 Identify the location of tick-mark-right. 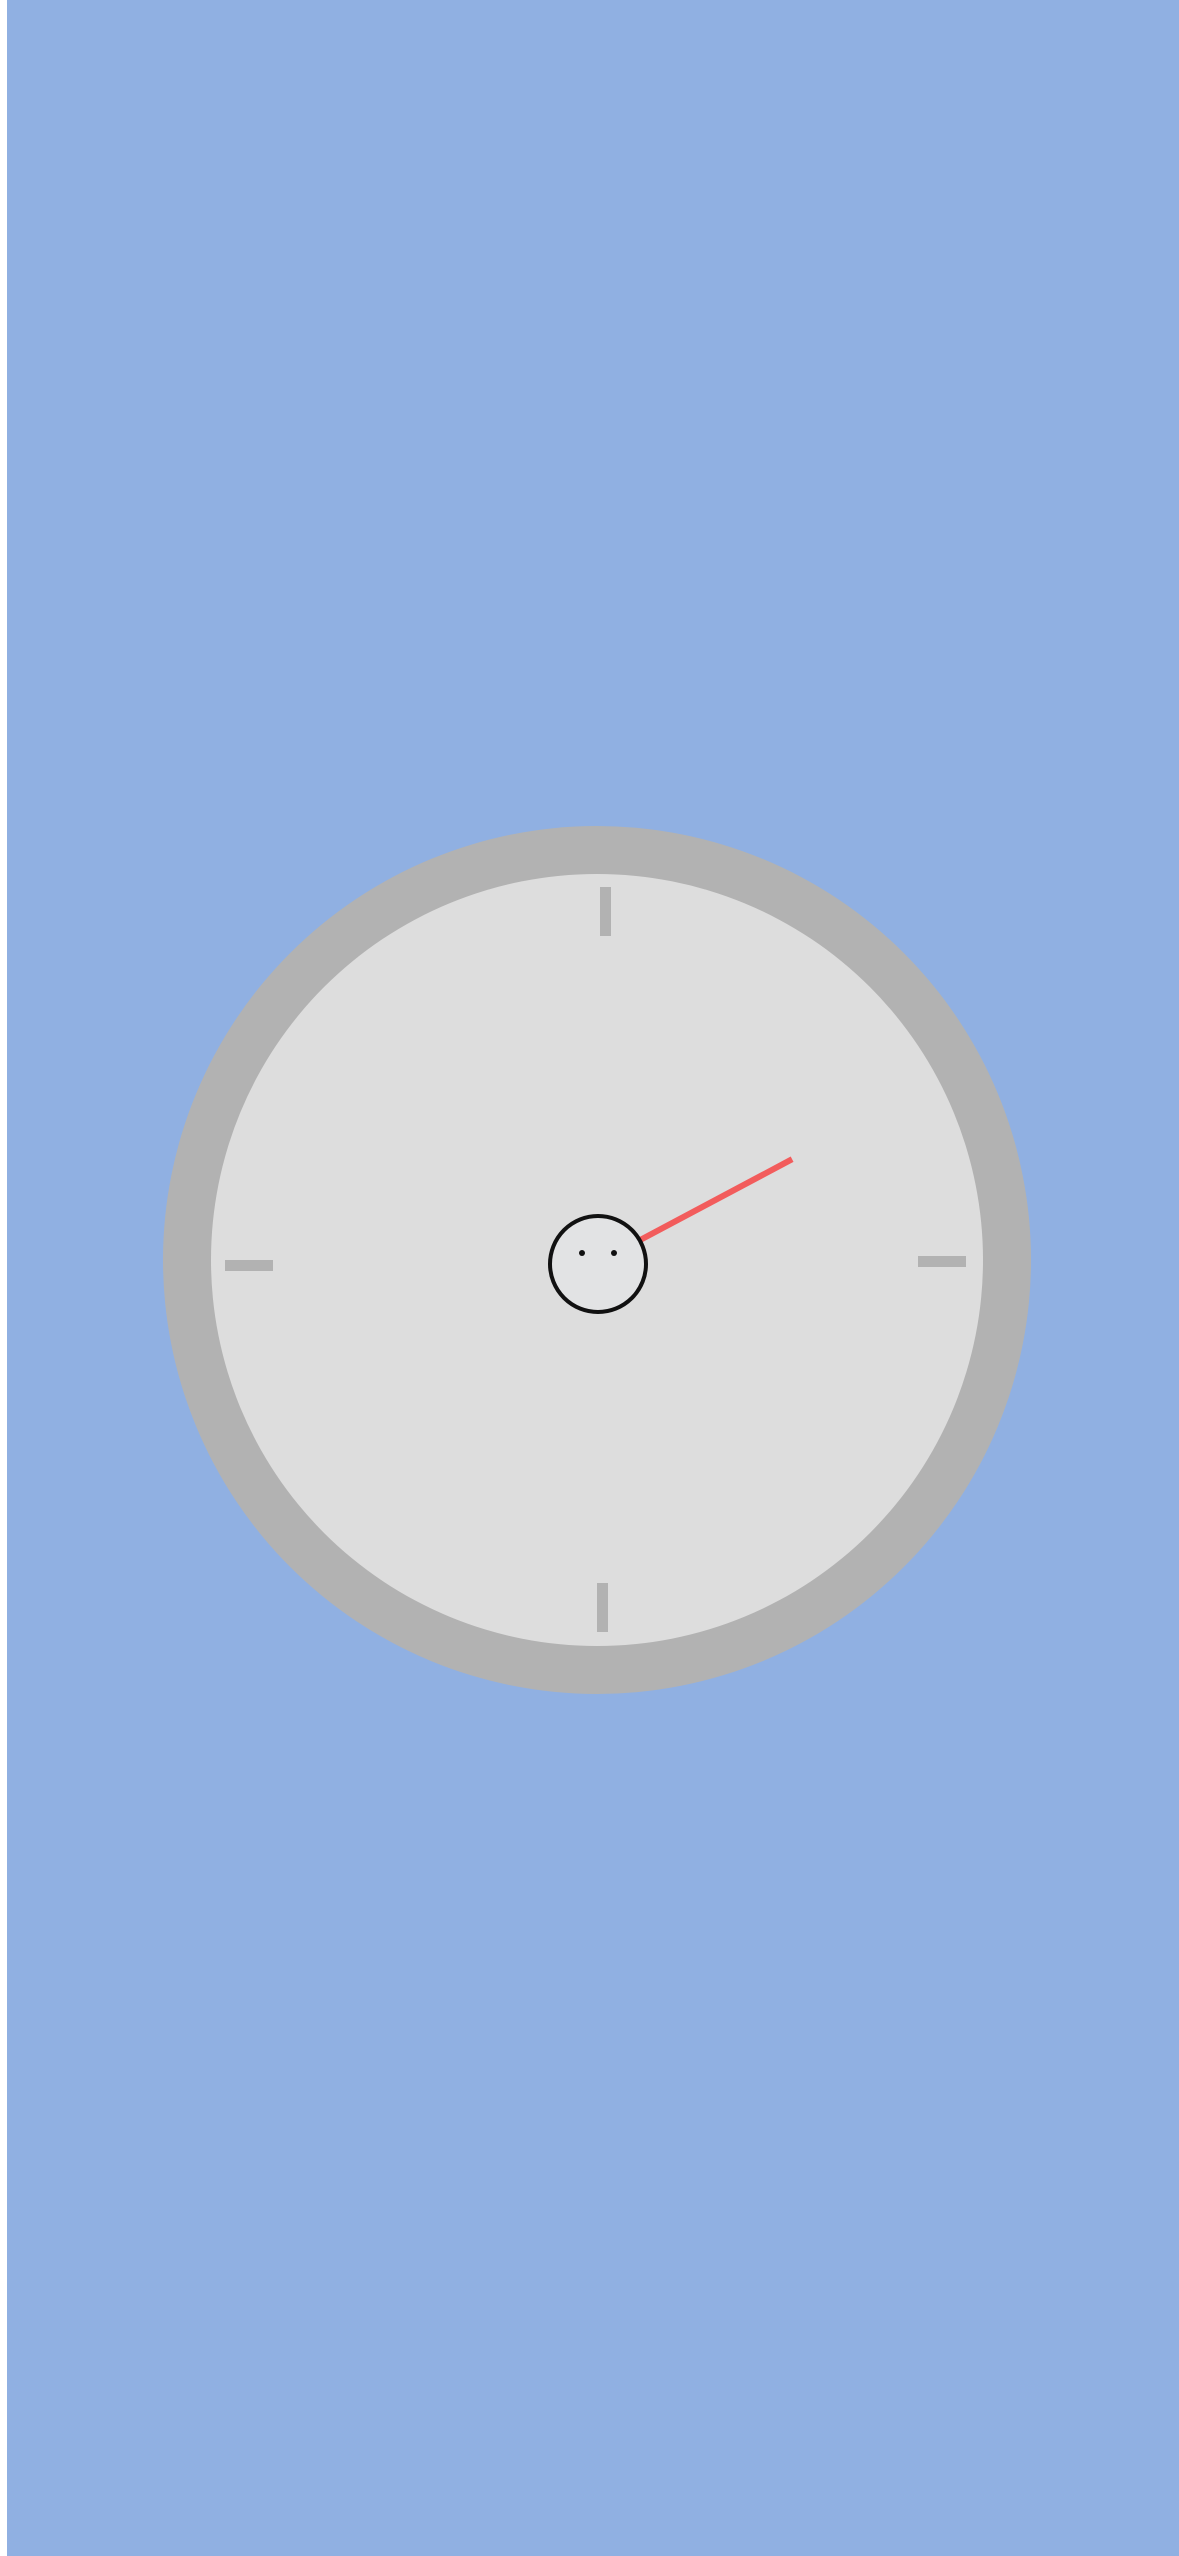
(942, 1261).